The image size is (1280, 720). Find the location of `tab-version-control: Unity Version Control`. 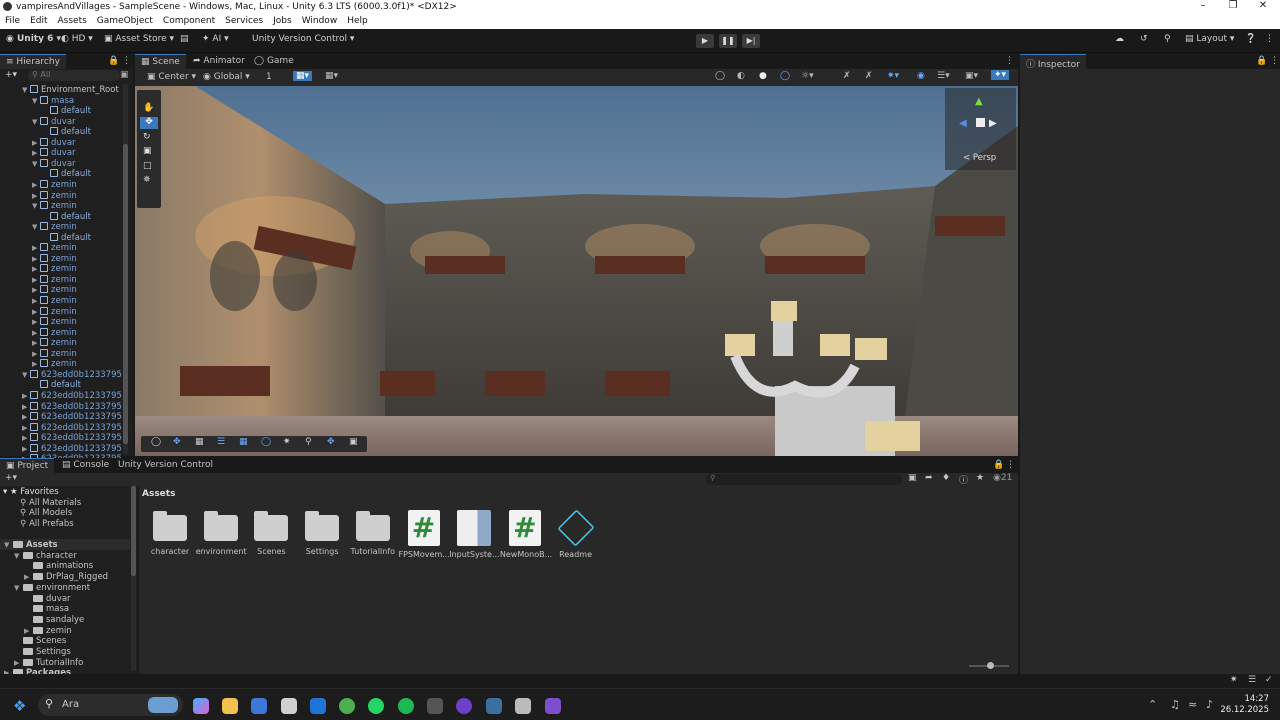

tab-version-control: Unity Version Control is located at coordinates (165, 465).